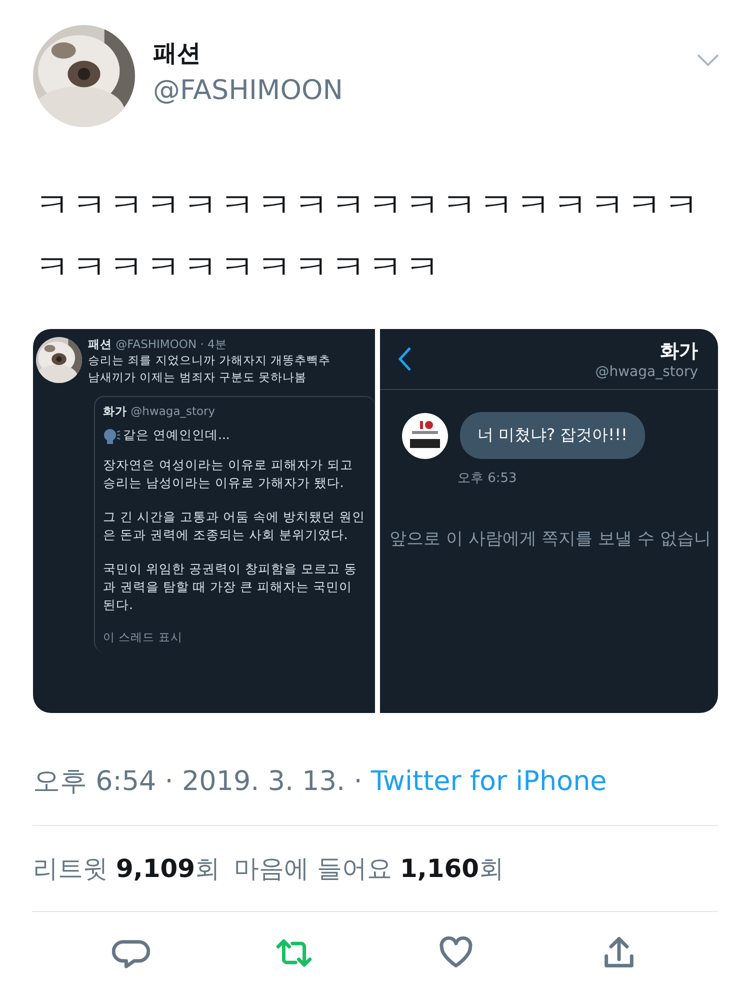 The image size is (750, 987). Describe the element at coordinates (646, 372) in the screenshot. I see `conversation-handle: @hwaga_story` at that location.